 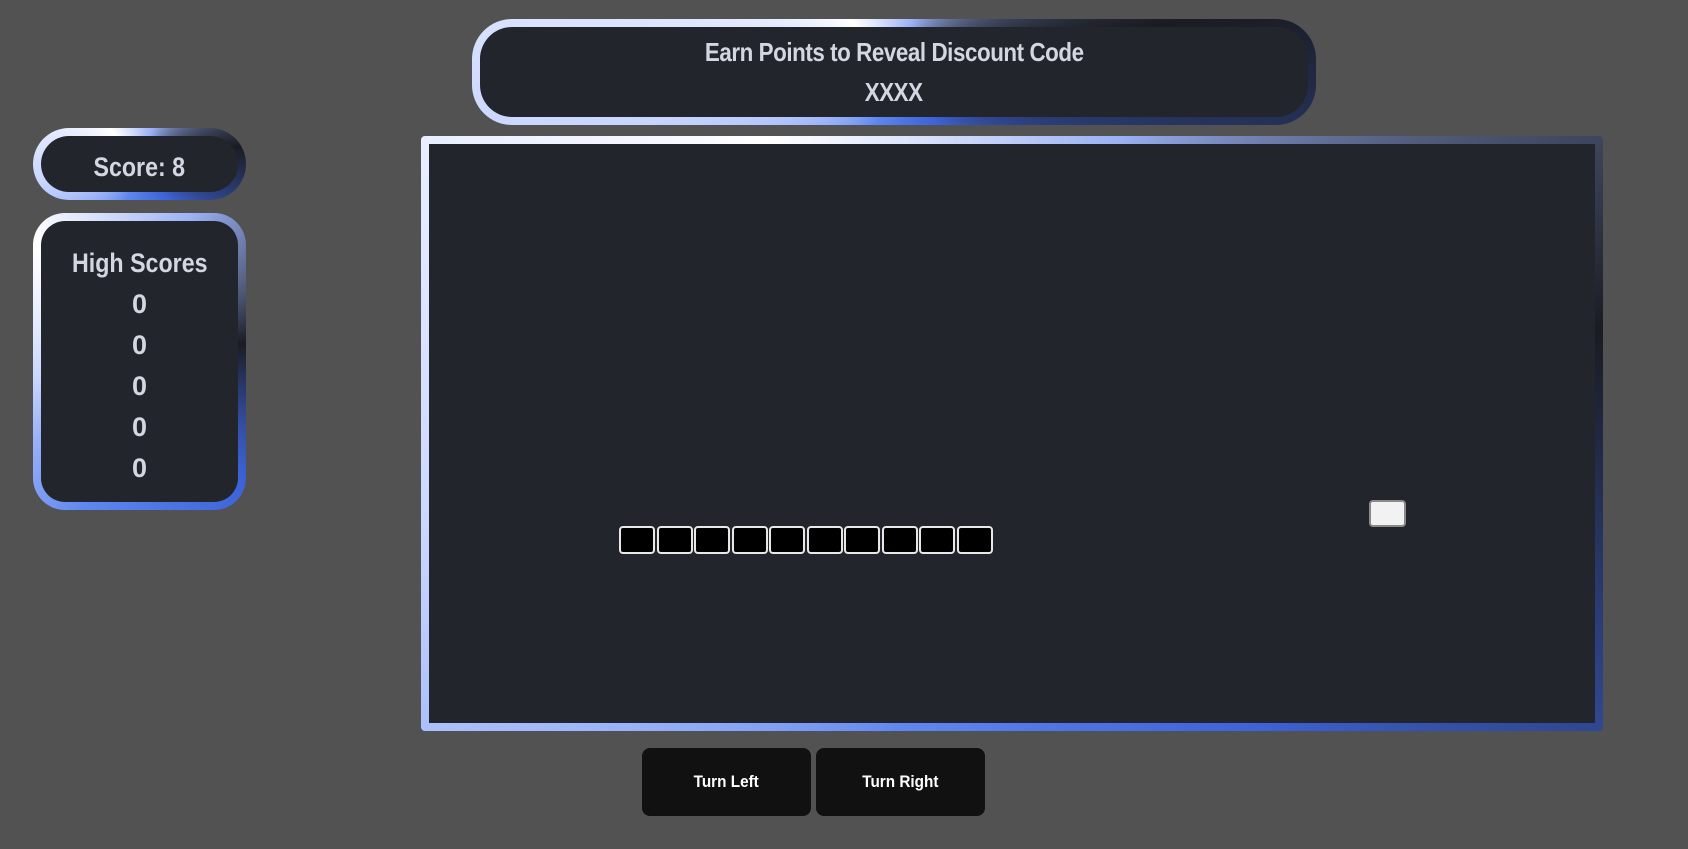 I want to click on turn-left-button: Turn Left, so click(x=726, y=782).